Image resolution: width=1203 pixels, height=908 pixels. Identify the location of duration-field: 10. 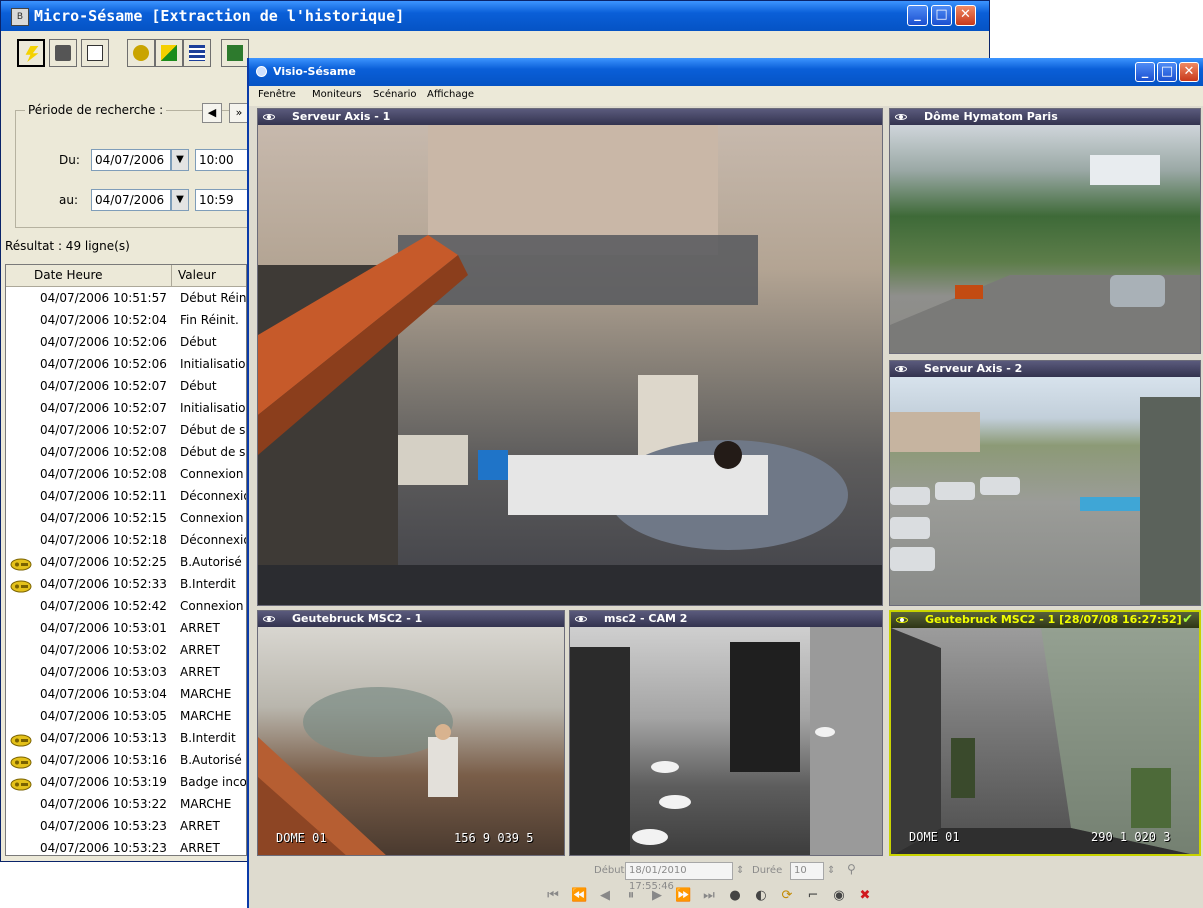
(807, 871).